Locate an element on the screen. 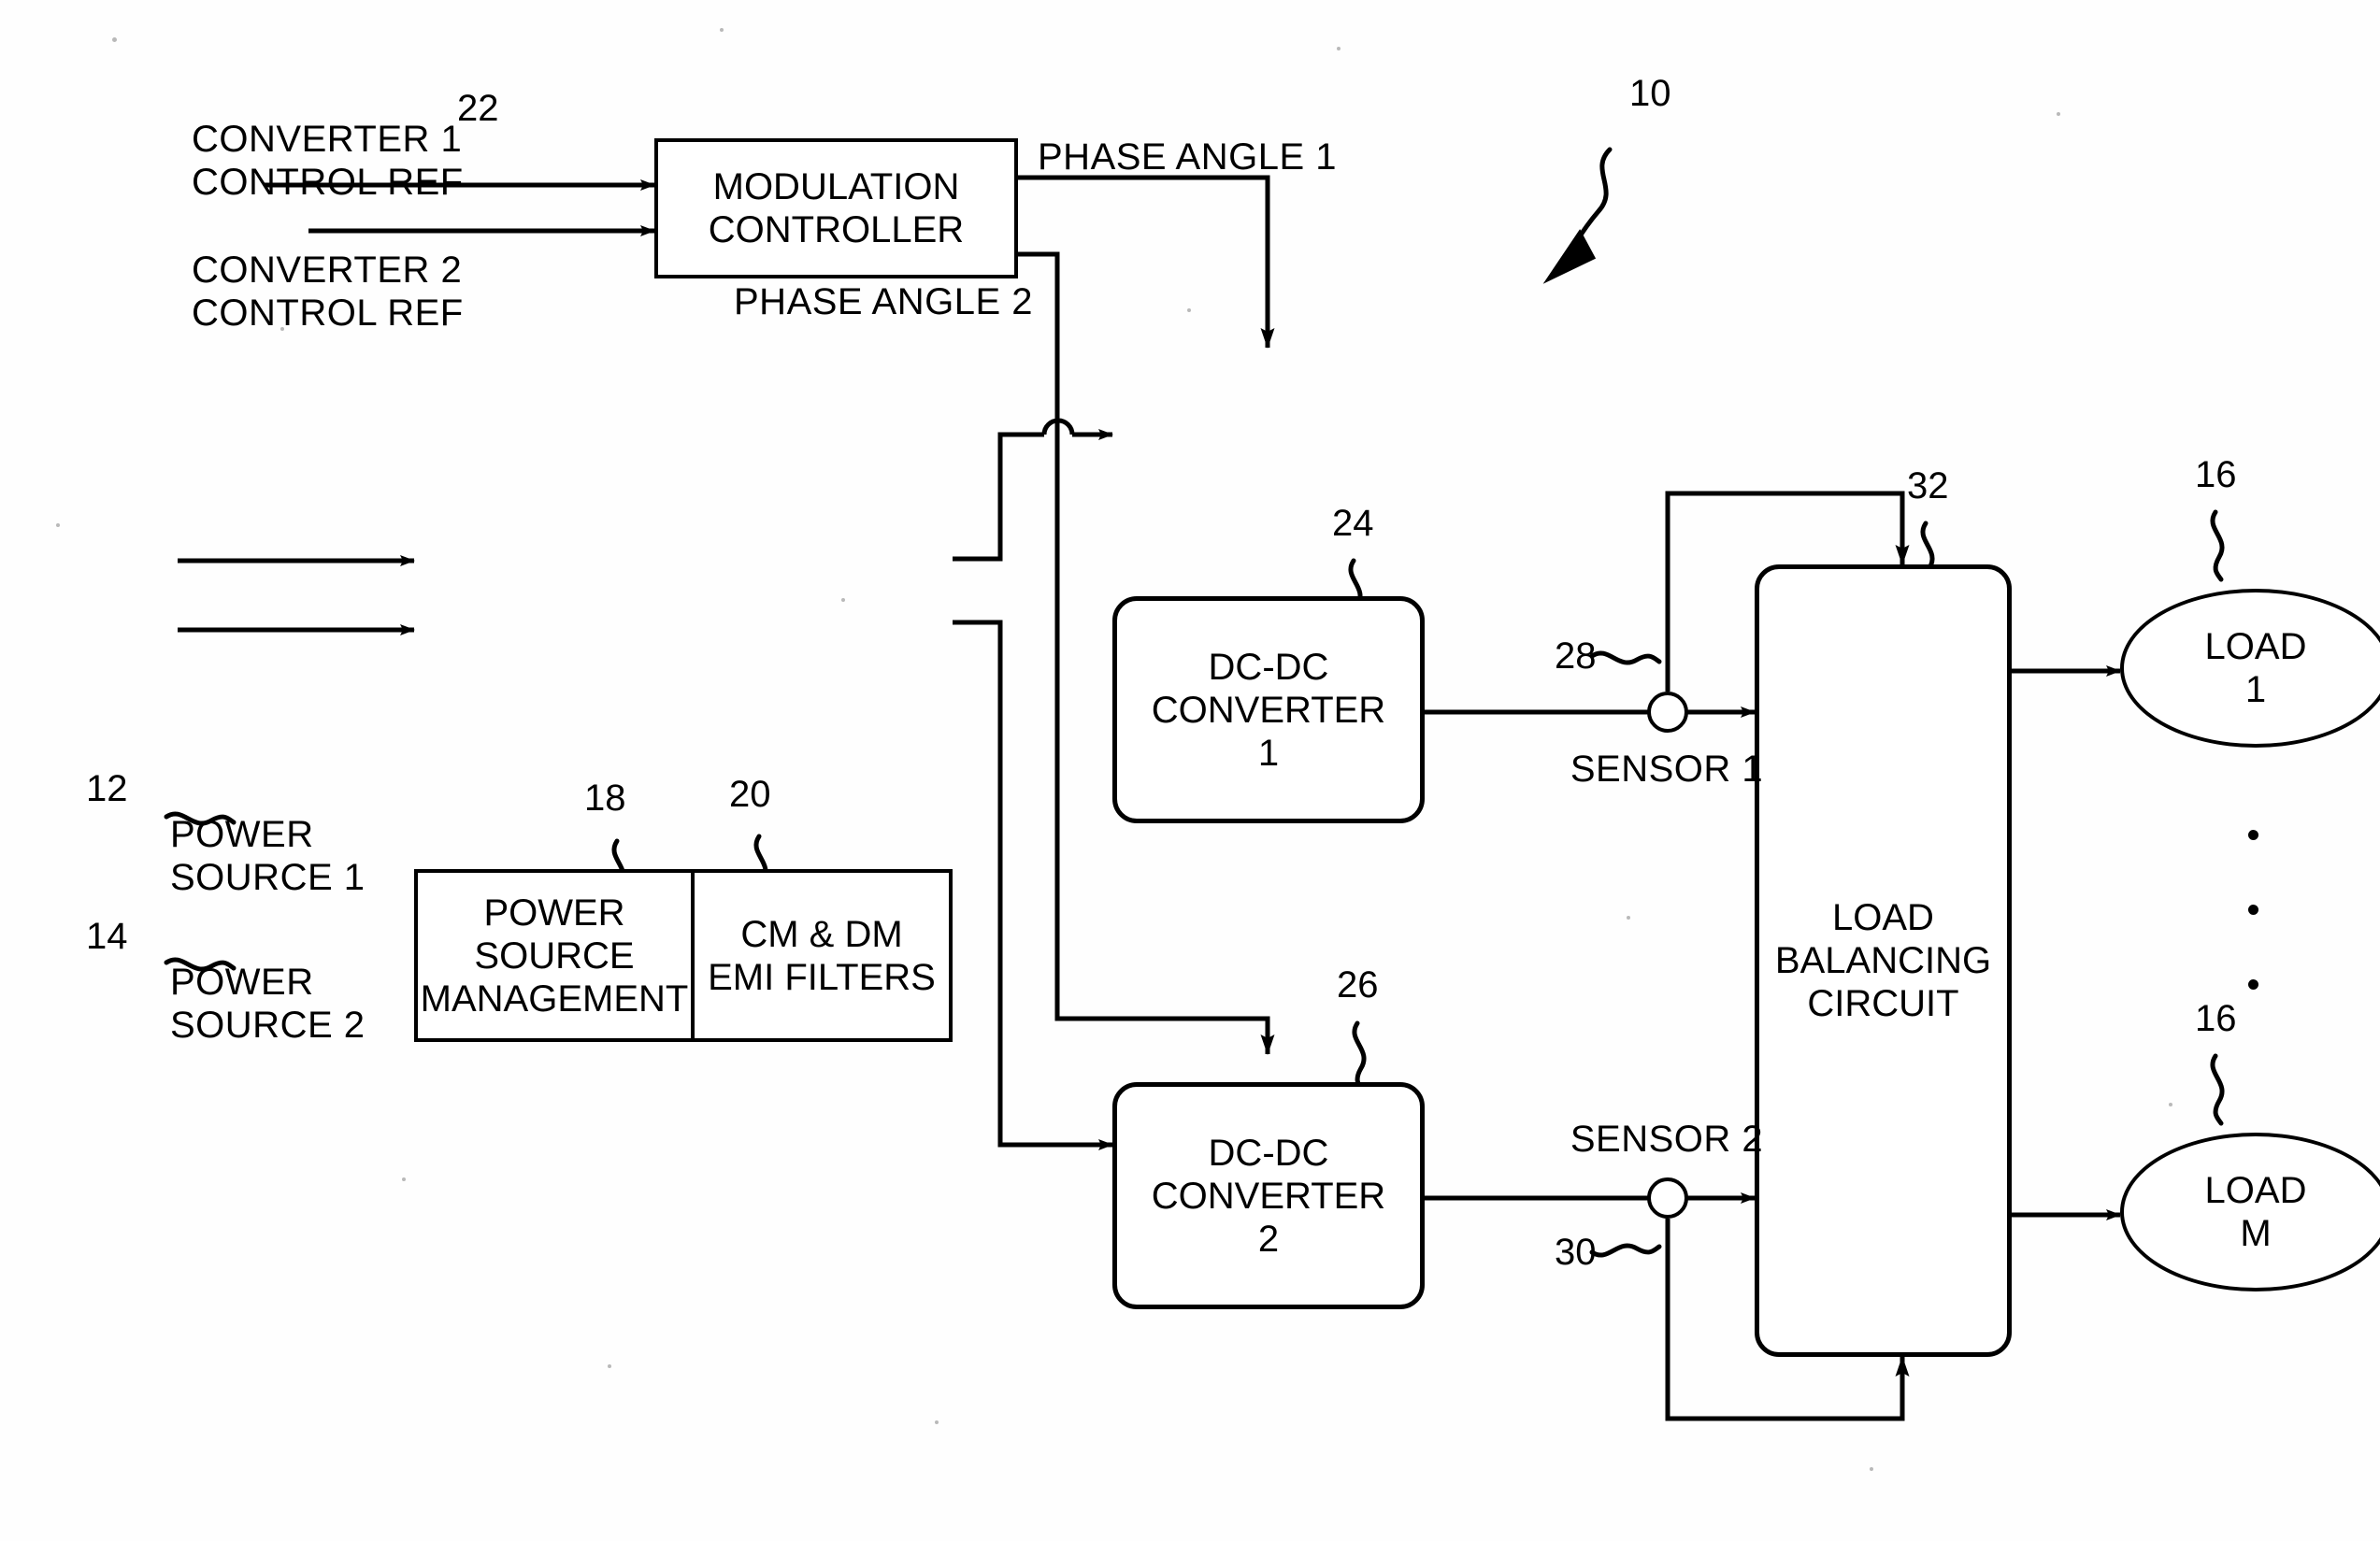  block-dc-dc-converter-1-label: DC-DC CONVERTER 1 is located at coordinates (1268, 710).